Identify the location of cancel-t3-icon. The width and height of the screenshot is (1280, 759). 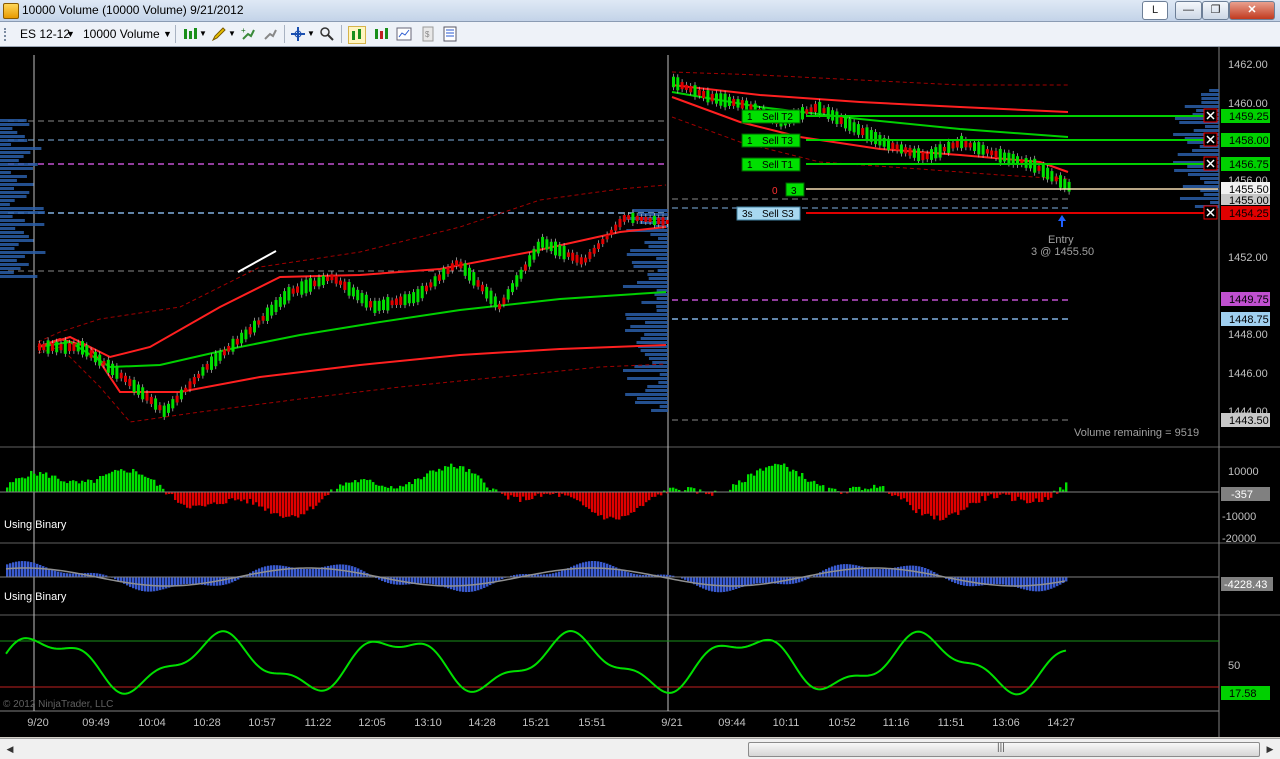
(1210, 139).